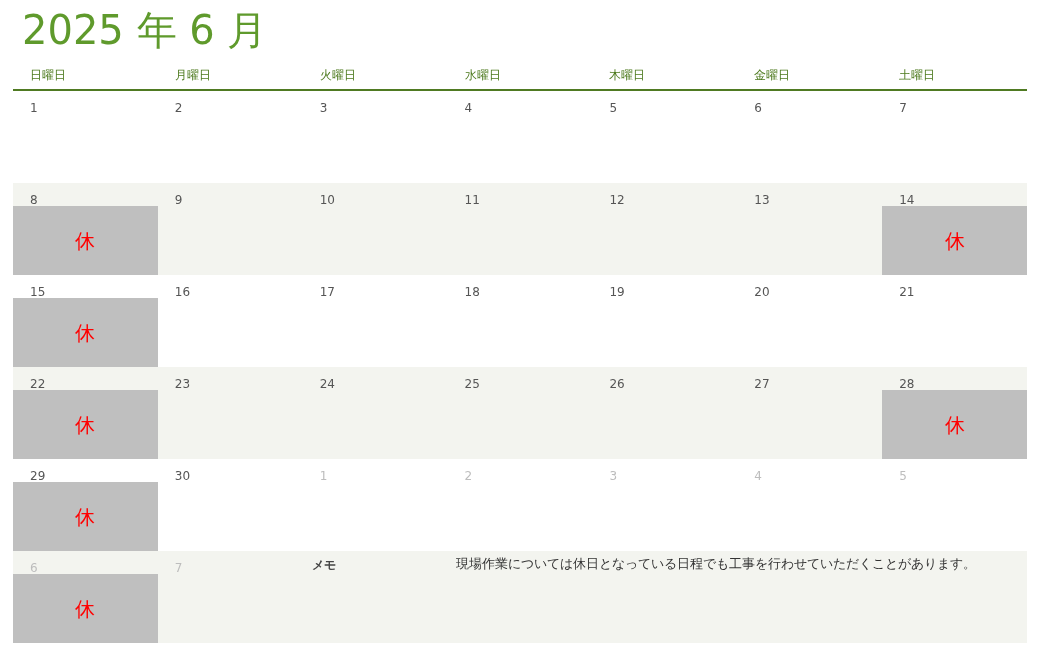 The height and width of the screenshot is (656, 1041). I want to click on day-number: 13, so click(762, 199).